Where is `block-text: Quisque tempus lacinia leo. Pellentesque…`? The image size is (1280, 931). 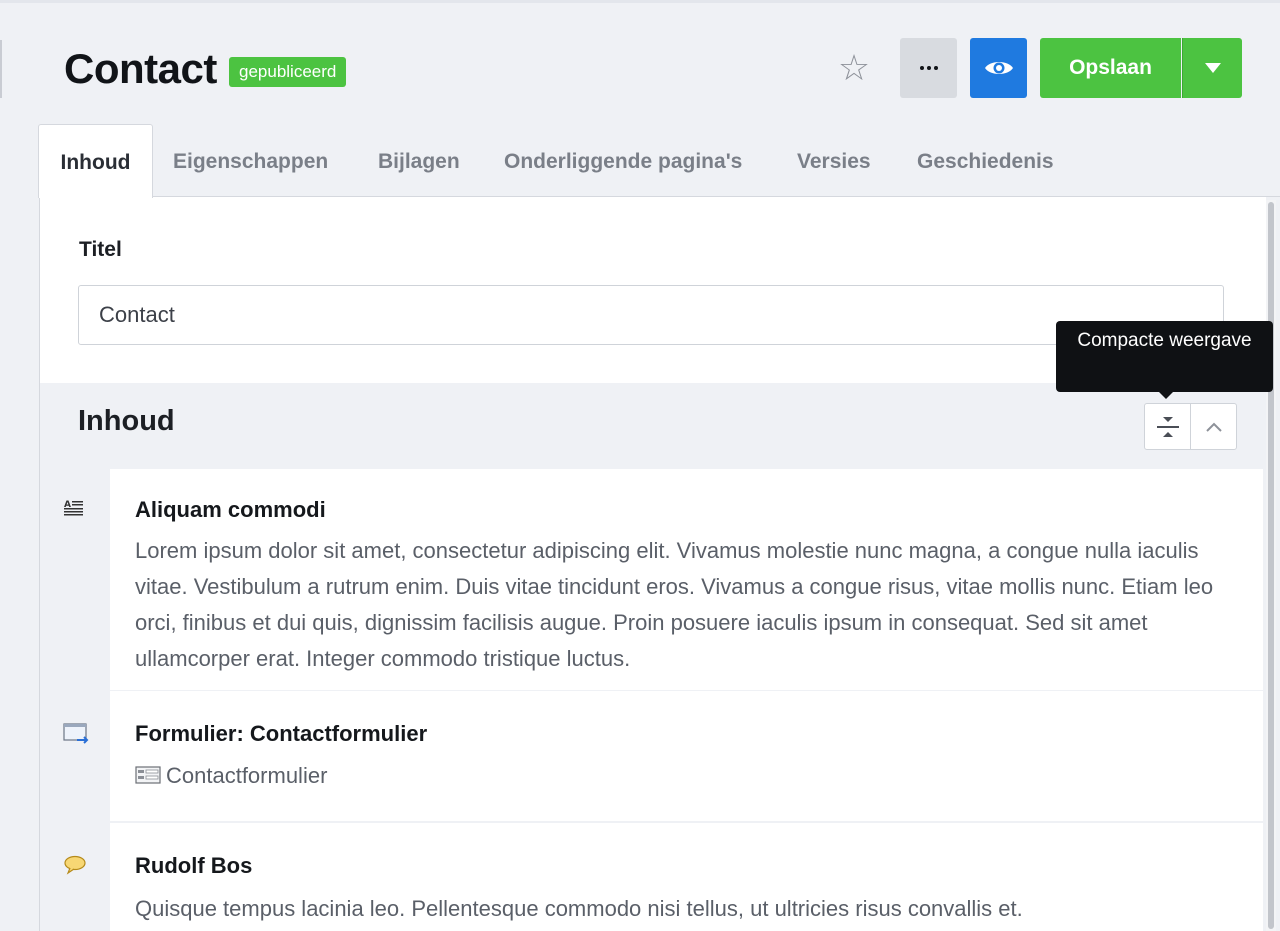
block-text: Quisque tempus lacinia leo. Pellentesque… is located at coordinates (579, 908).